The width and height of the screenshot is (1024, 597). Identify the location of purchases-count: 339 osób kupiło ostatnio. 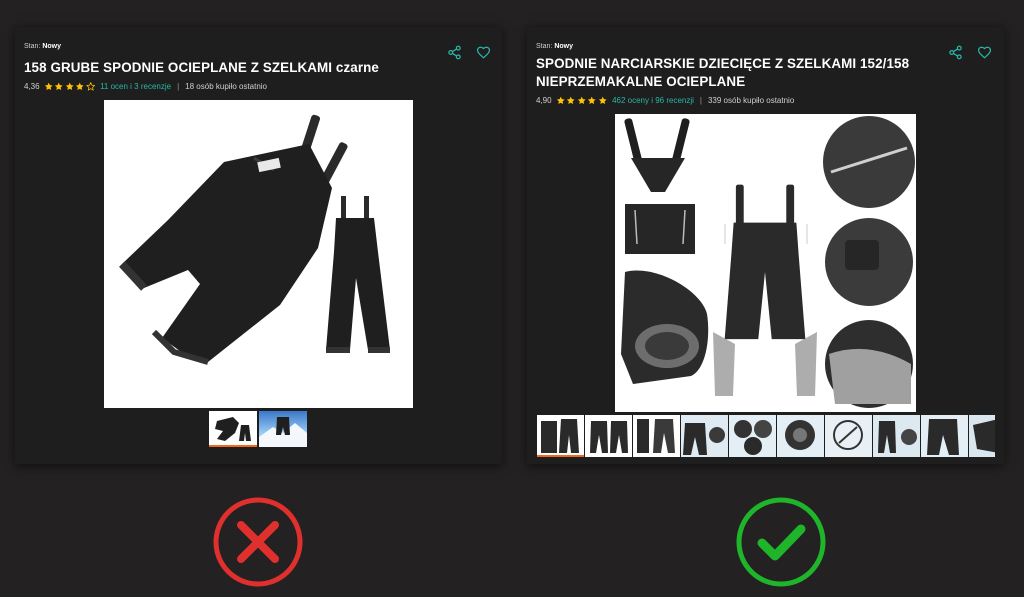
(751, 100).